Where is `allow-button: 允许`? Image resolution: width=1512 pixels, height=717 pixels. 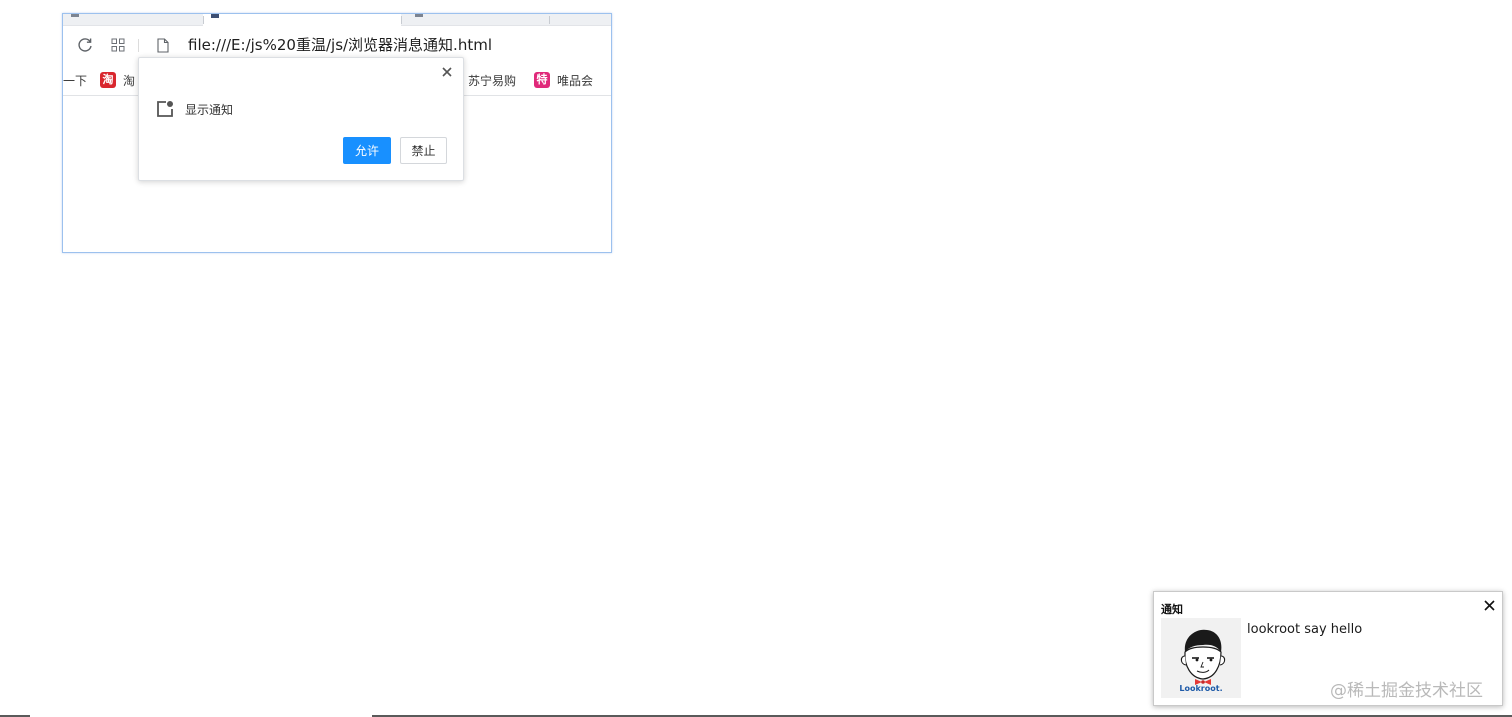
allow-button: 允许 is located at coordinates (367, 150).